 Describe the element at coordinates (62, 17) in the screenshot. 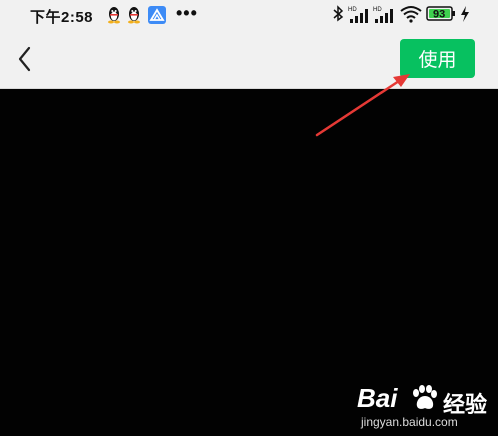

I see `status-time: 下午2:58` at that location.